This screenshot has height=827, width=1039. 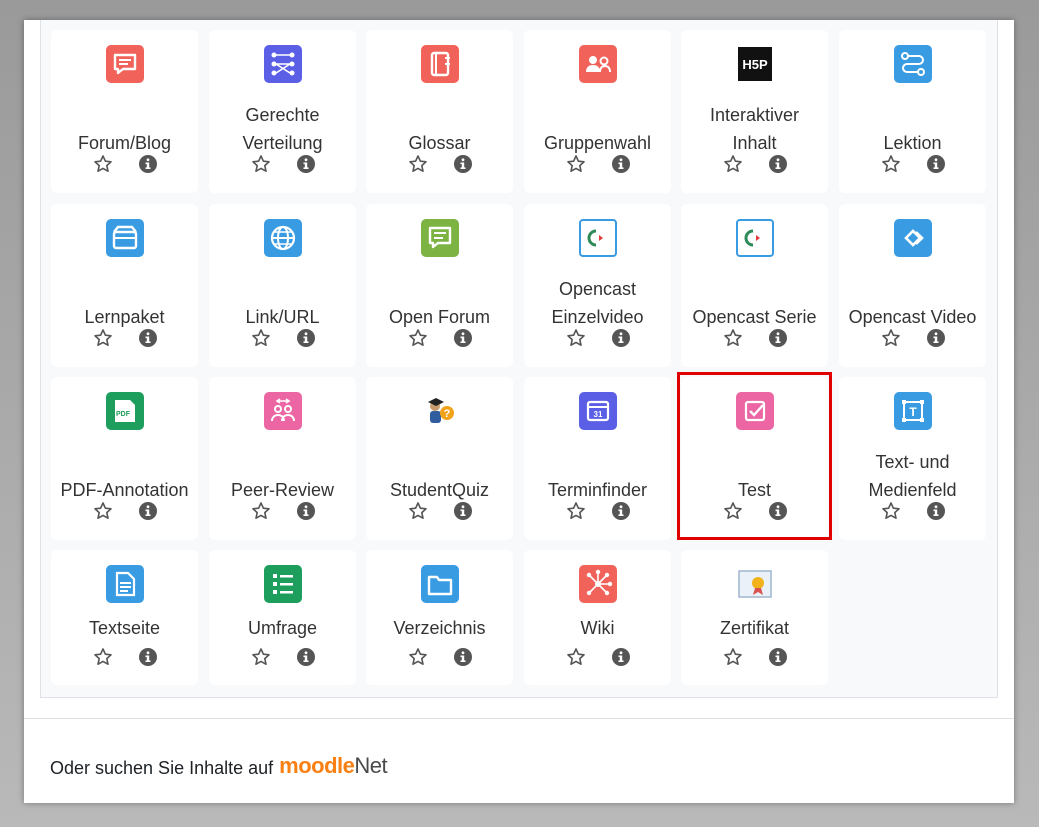 I want to click on activity-tile-interaktiver-inhalt: H5P Interaktiver Inhalt, so click(x=754, y=111).